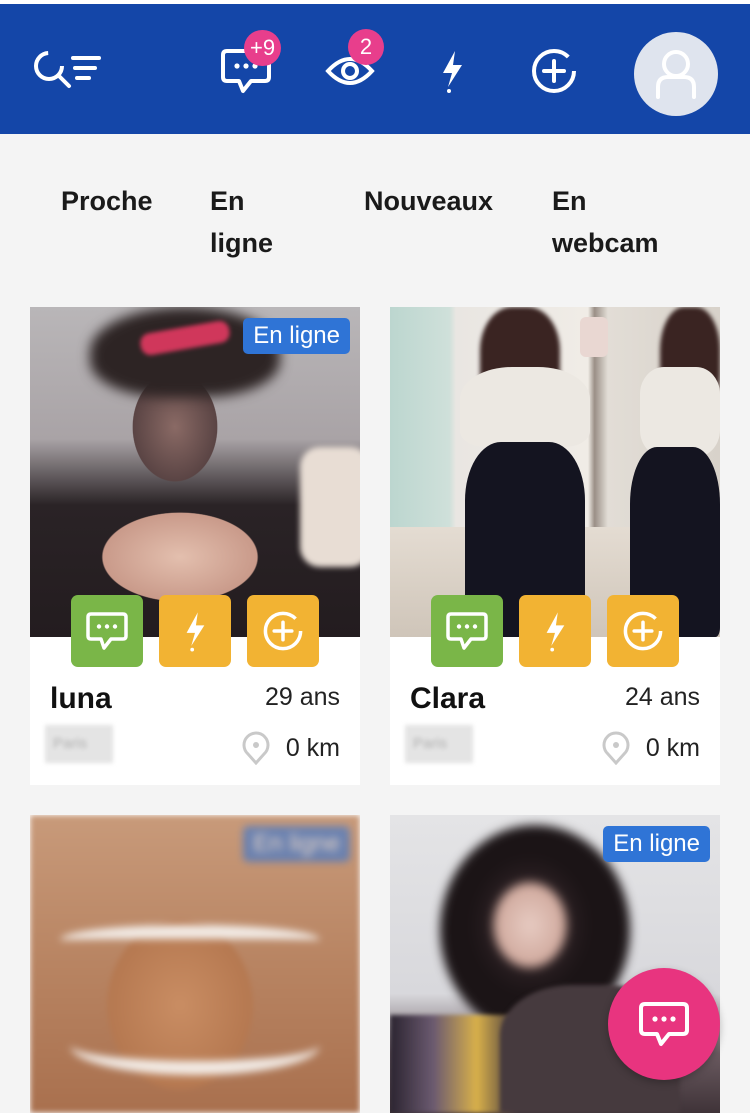 The image size is (750, 1113). I want to click on profile-avatar, so click(676, 74).